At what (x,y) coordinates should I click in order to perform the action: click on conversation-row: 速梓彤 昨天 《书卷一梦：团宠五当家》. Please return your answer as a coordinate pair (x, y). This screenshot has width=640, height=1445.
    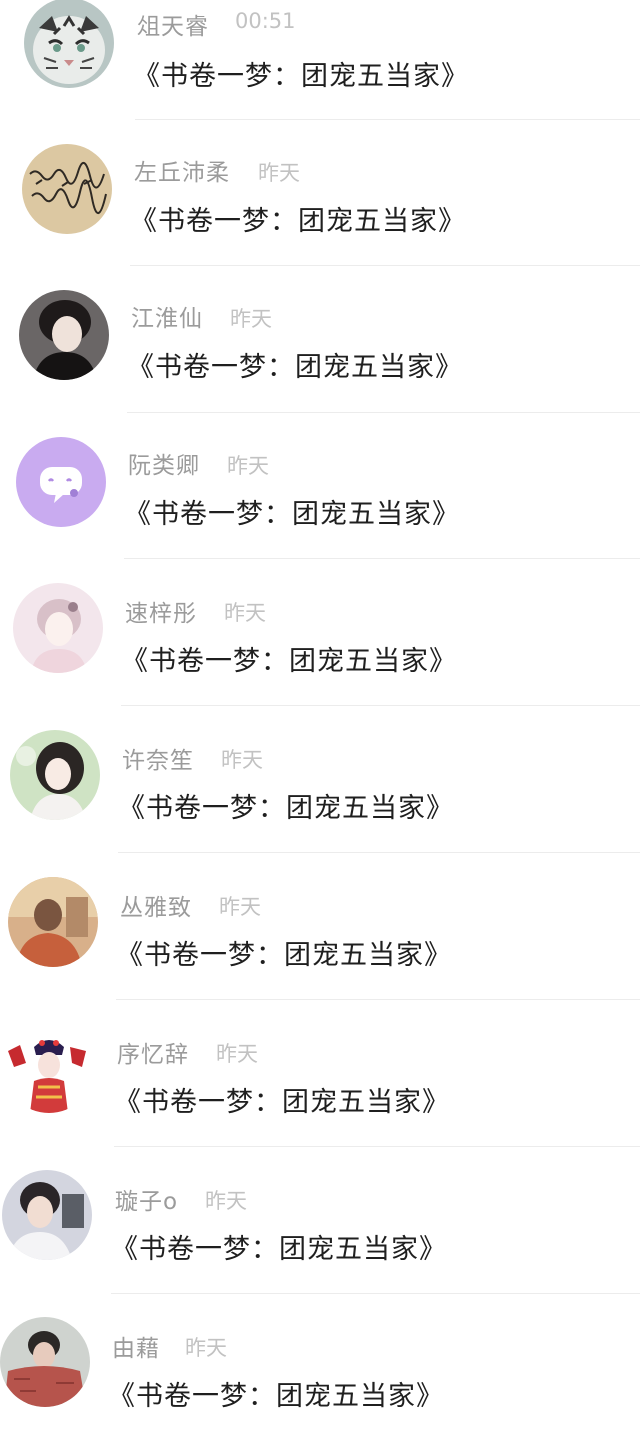
    Looking at the image, I should click on (320, 638).